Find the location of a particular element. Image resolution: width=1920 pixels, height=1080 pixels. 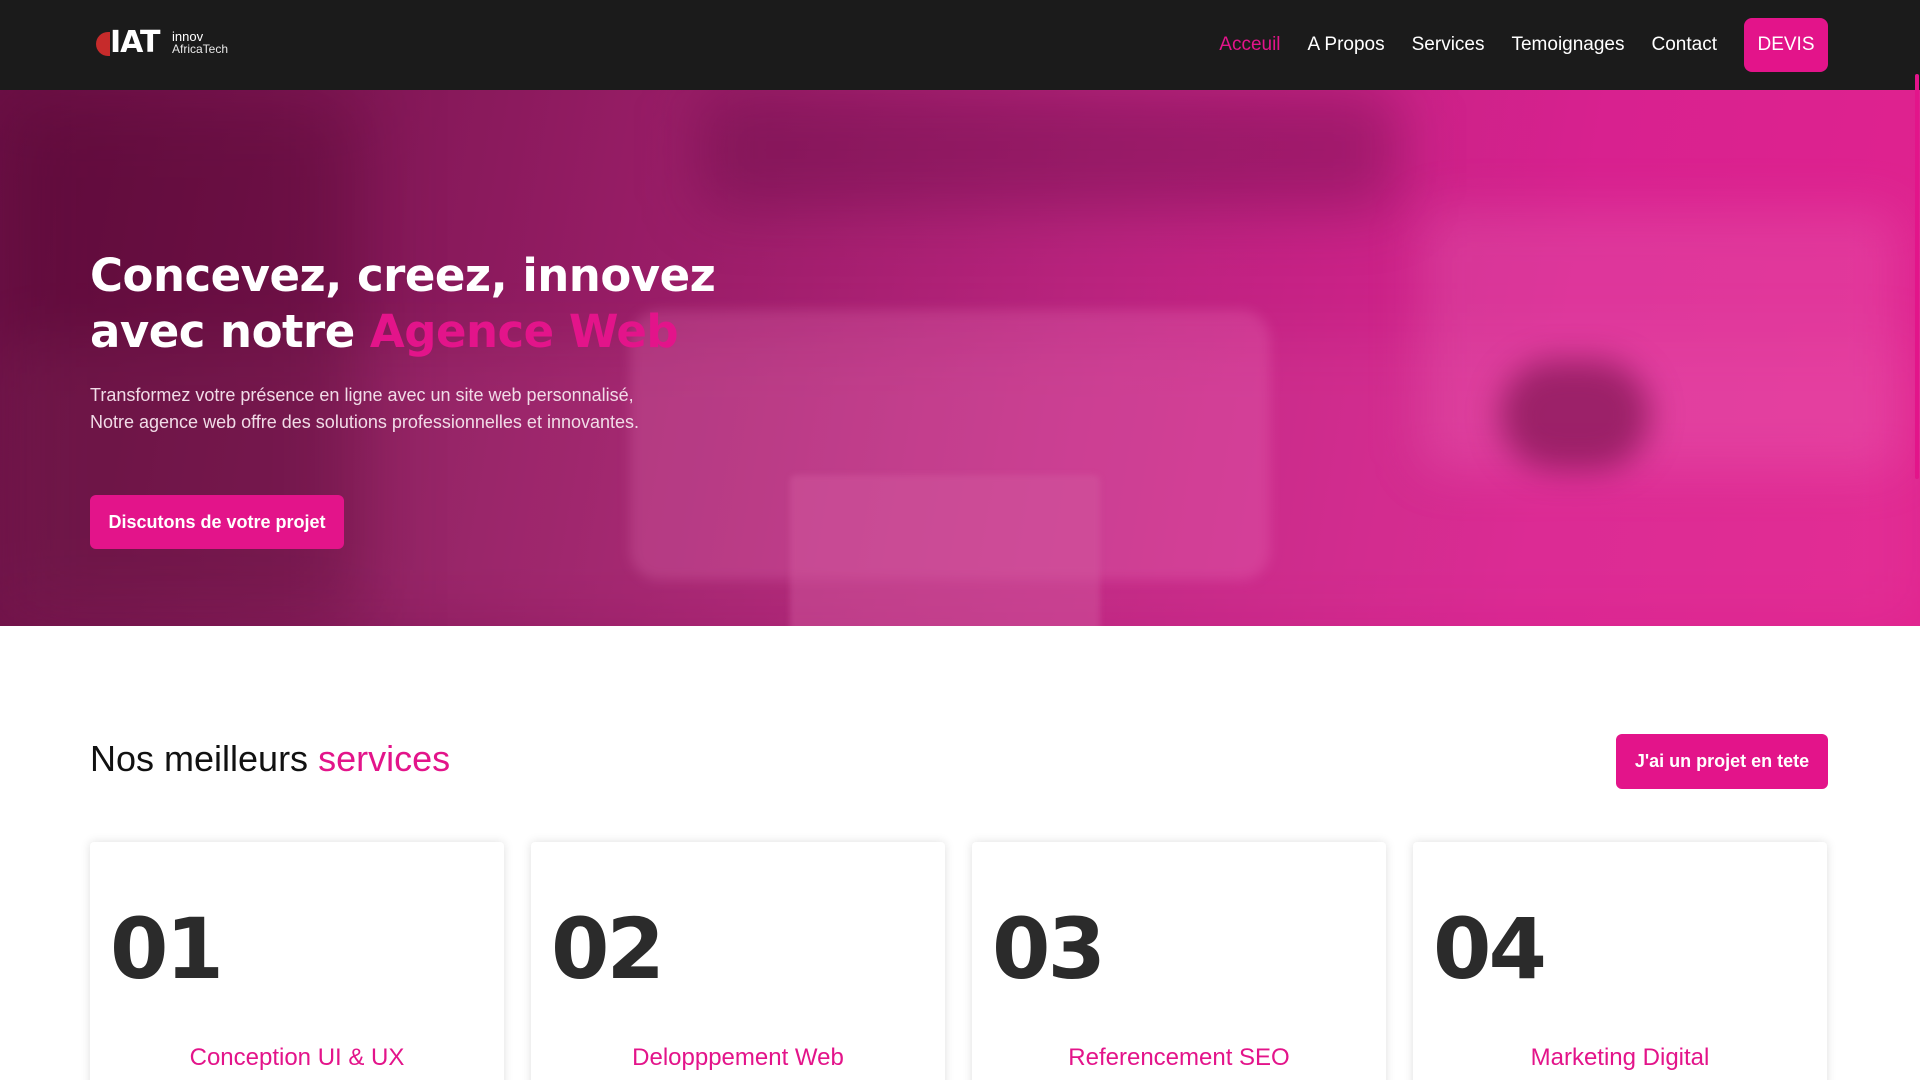

service-card-number: 04 is located at coordinates (1490, 949).